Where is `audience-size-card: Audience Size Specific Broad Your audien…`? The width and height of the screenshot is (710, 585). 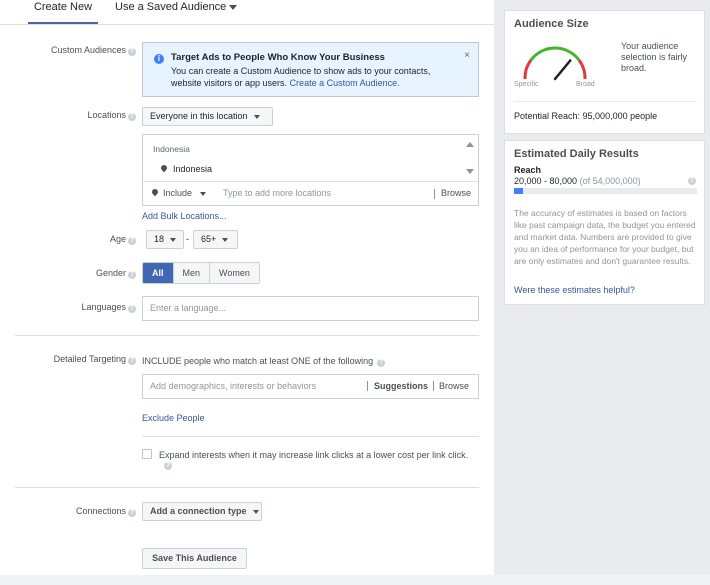 audience-size-card: Audience Size Specific Broad Your audien… is located at coordinates (604, 72).